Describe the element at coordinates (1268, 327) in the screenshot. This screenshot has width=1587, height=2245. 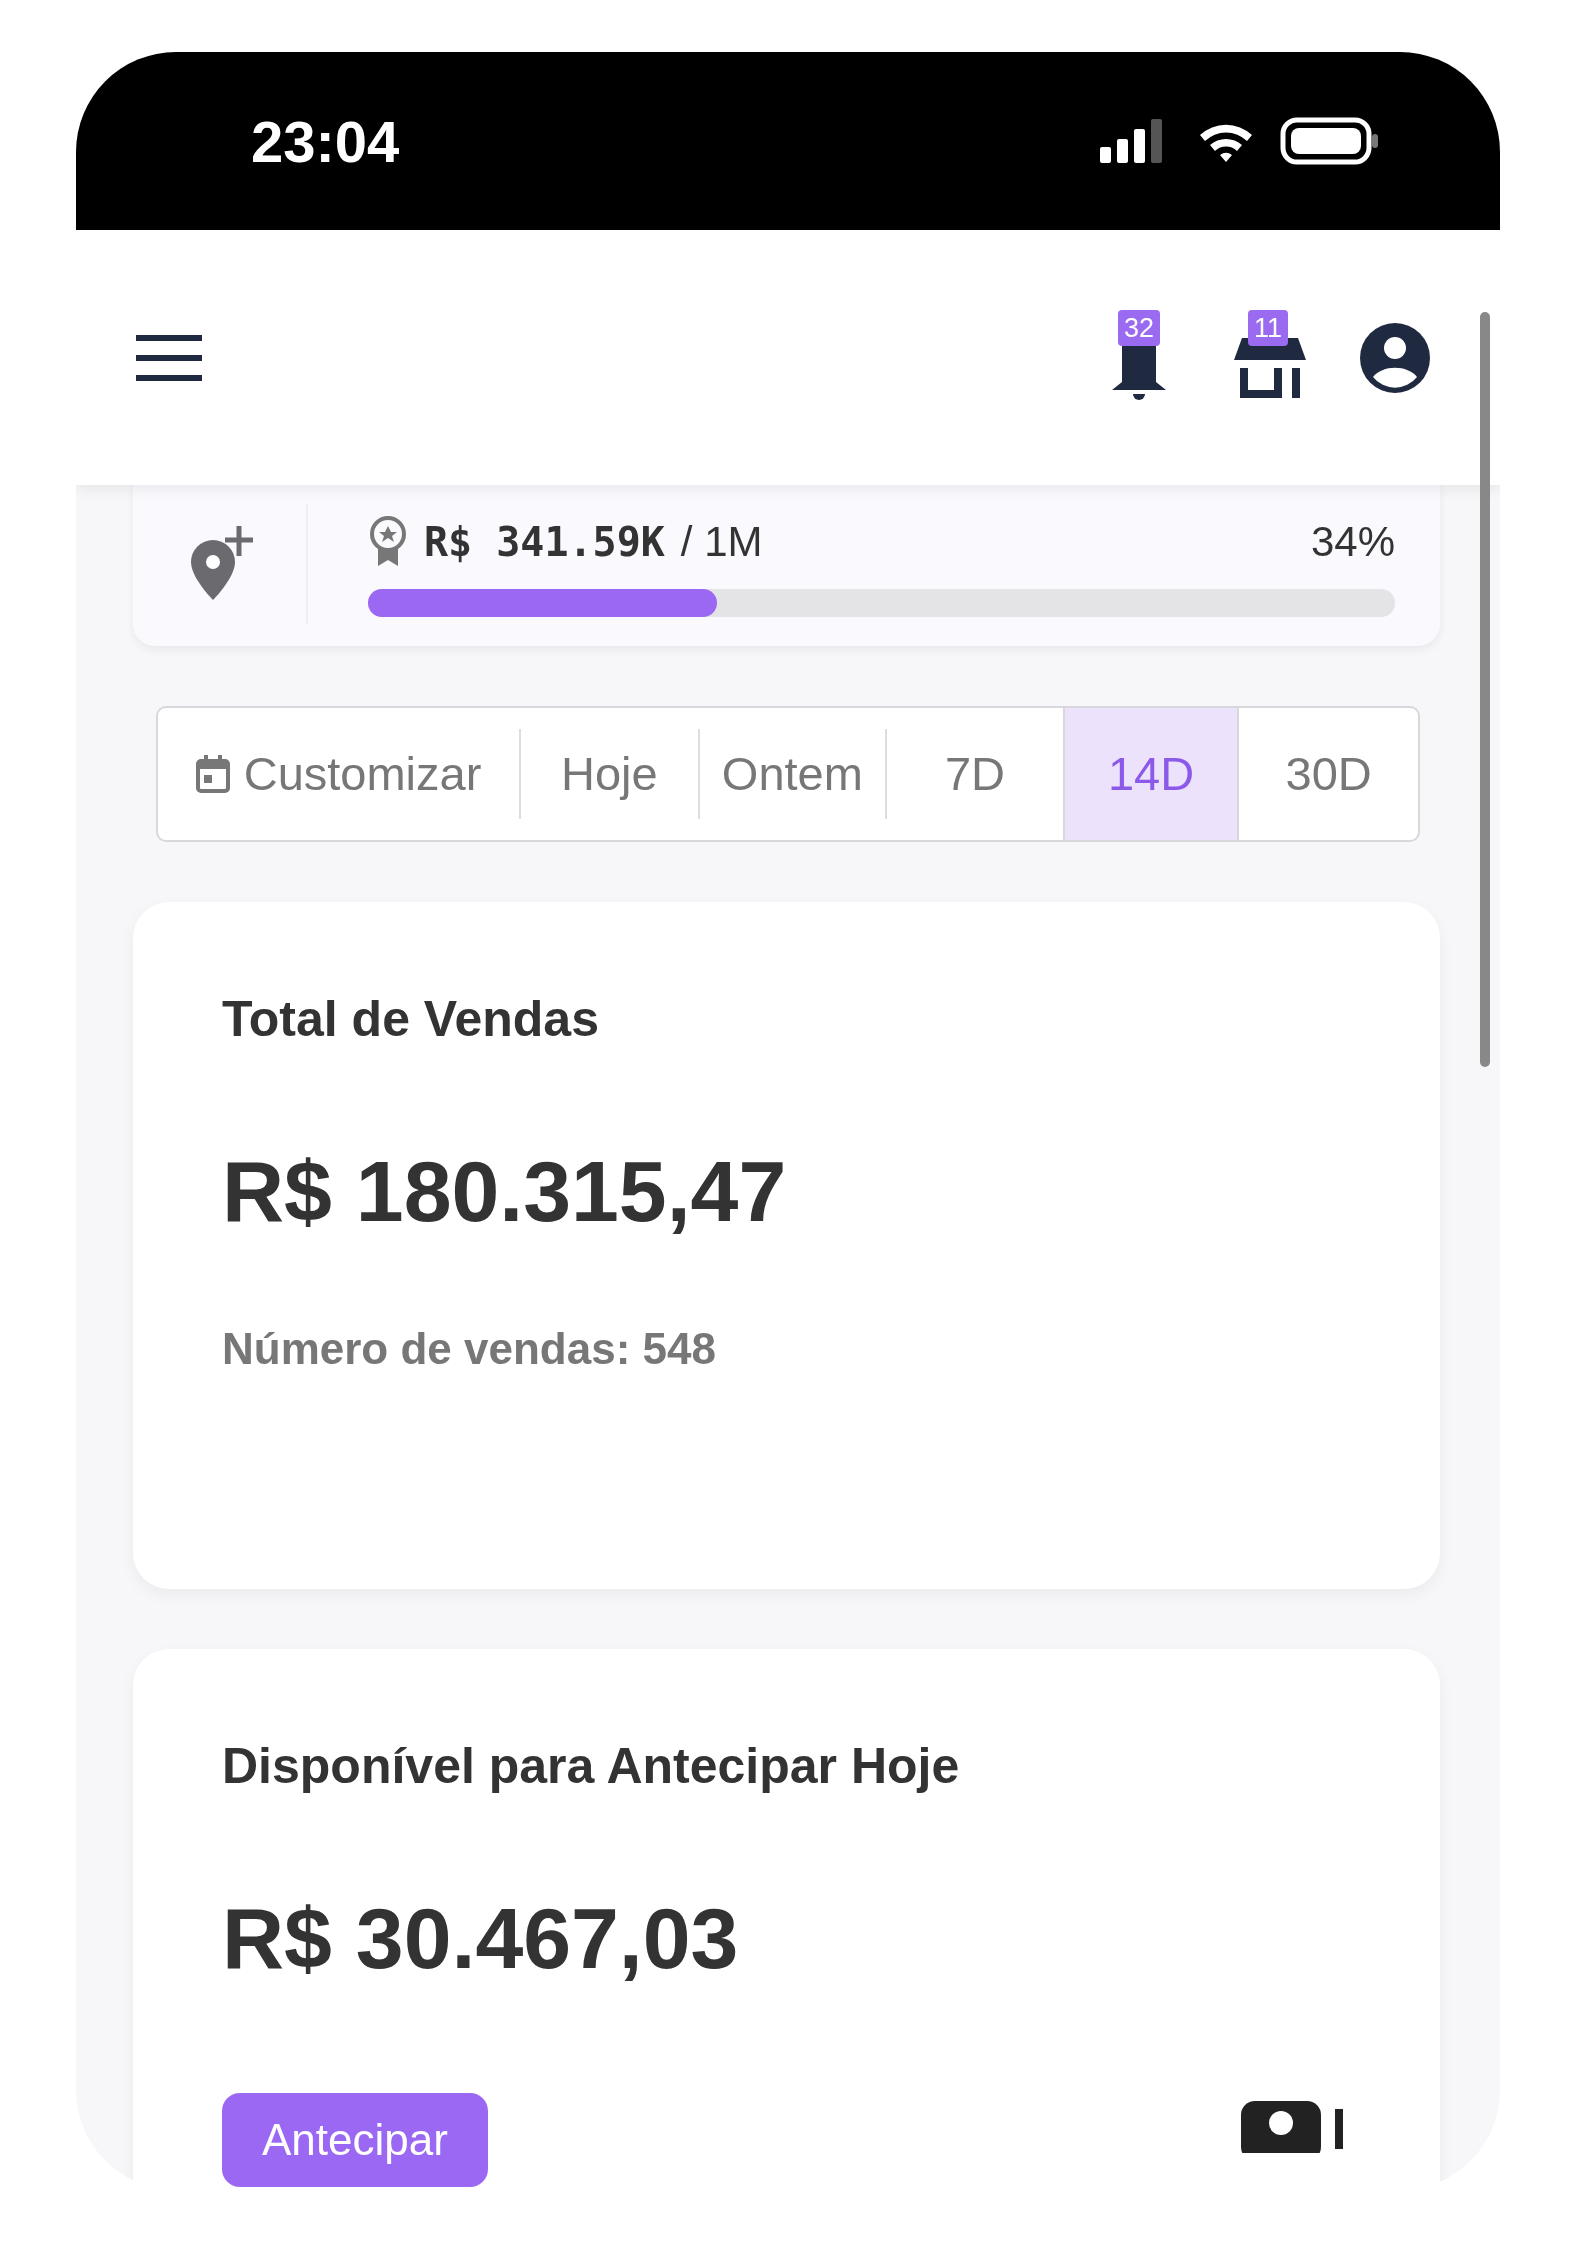
I see `store-count: 11` at that location.